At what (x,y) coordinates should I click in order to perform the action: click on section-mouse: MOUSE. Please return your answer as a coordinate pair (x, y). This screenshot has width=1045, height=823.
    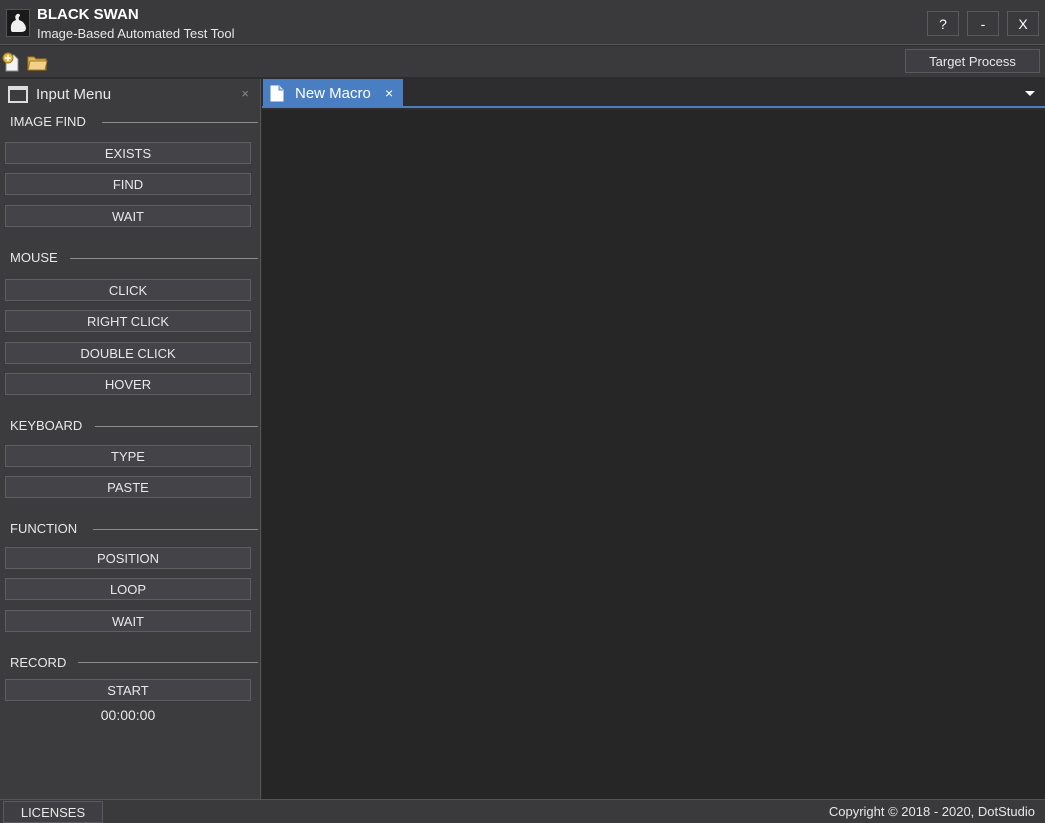
    Looking at the image, I should click on (34, 257).